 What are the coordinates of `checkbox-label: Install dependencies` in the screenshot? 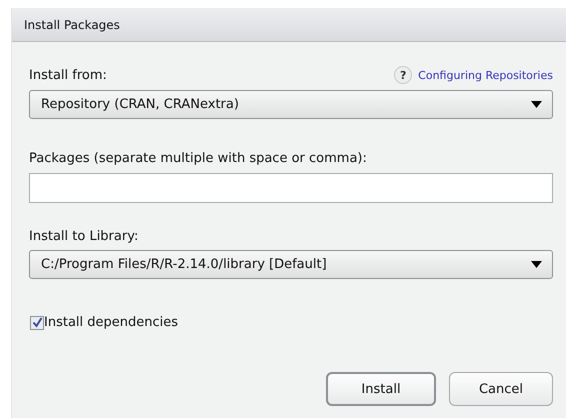 It's located at (111, 322).